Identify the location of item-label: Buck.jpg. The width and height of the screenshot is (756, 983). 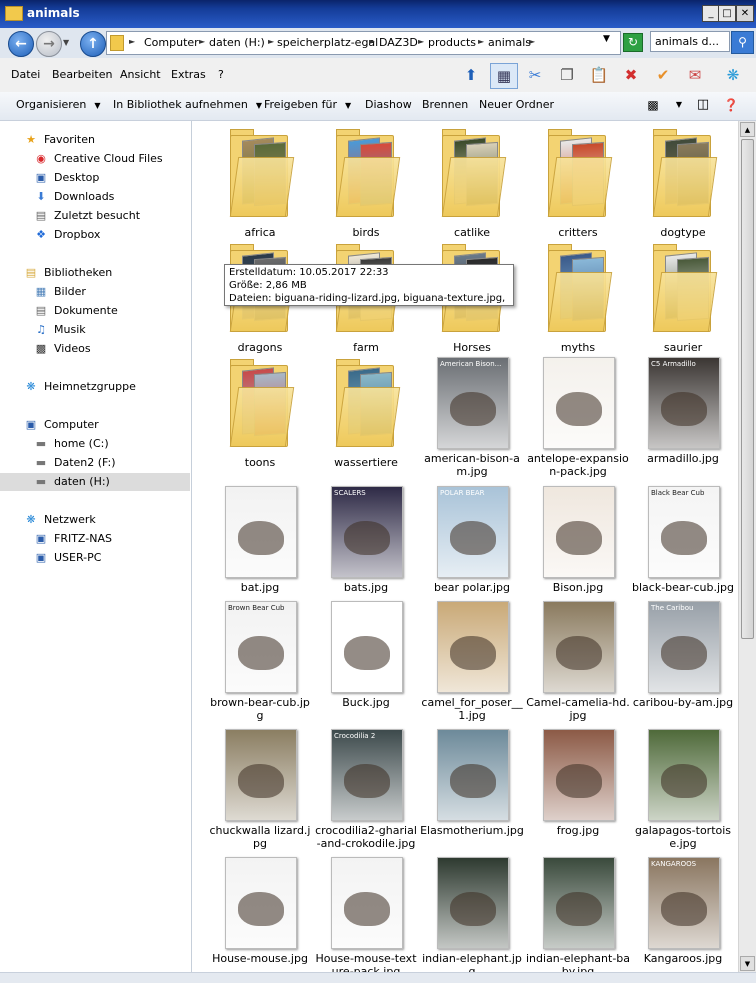
(366, 702).